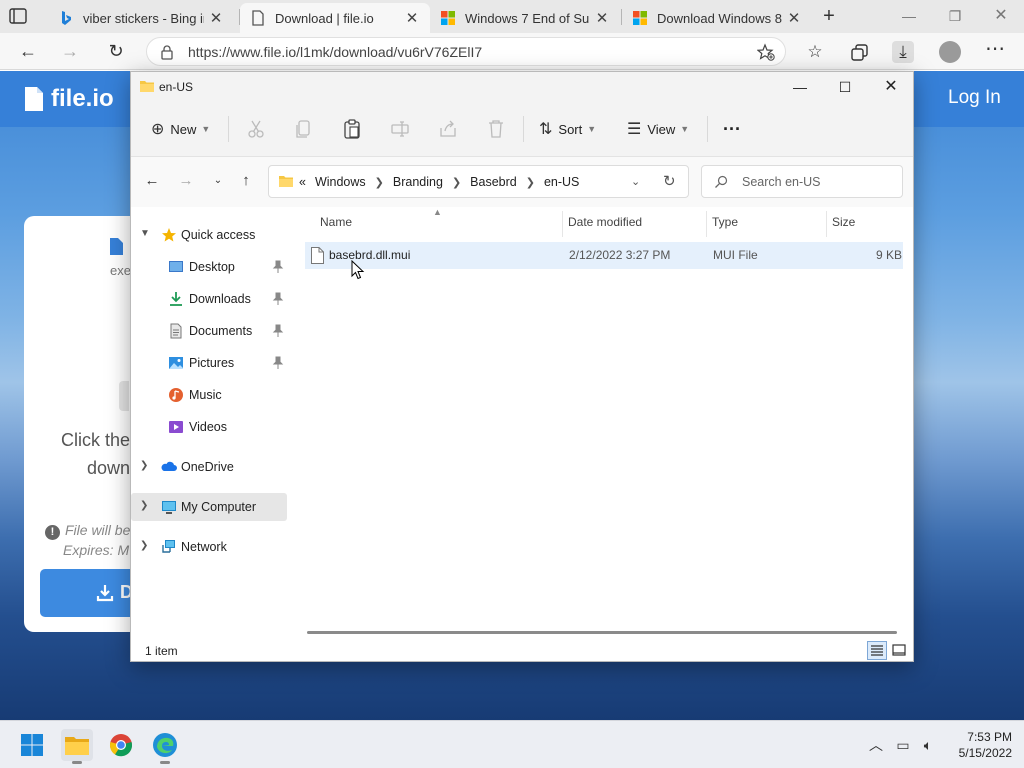  What do you see at coordinates (336, 224) in the screenshot?
I see `column-header-name: Name` at bounding box center [336, 224].